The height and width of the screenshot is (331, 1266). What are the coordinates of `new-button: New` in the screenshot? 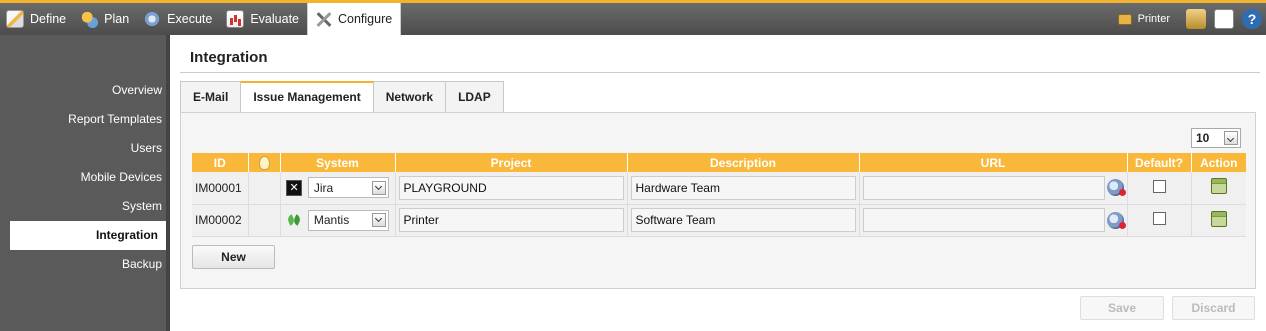 It's located at (233, 257).